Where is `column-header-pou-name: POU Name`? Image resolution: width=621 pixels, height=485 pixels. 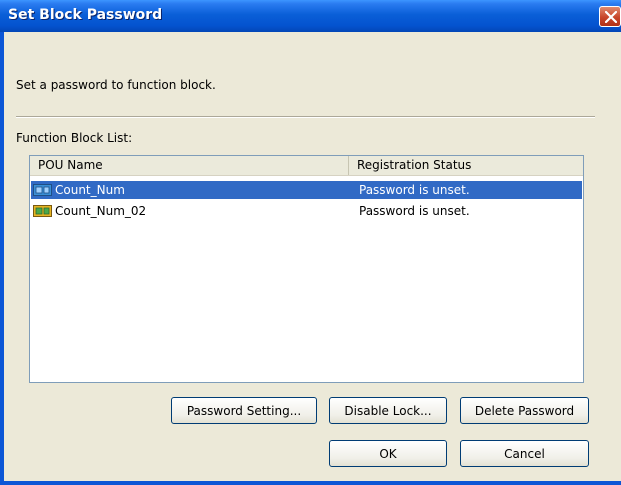 column-header-pou-name: POU Name is located at coordinates (189, 165).